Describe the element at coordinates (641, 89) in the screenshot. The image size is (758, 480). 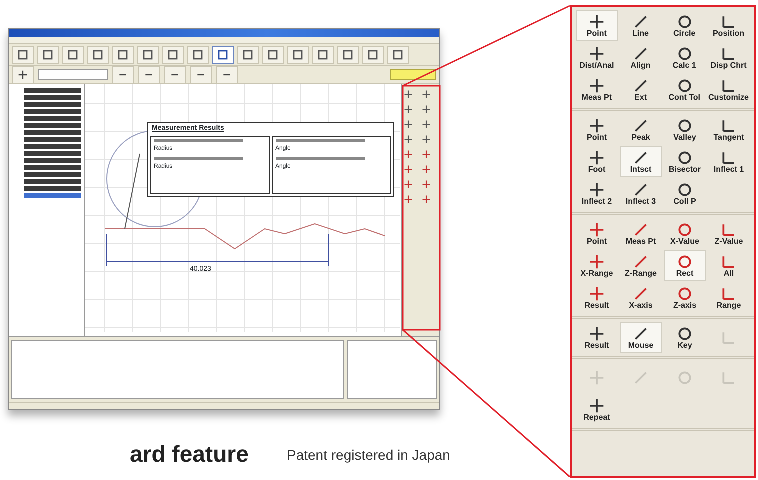
I see `palette-tool: Ext` at that location.